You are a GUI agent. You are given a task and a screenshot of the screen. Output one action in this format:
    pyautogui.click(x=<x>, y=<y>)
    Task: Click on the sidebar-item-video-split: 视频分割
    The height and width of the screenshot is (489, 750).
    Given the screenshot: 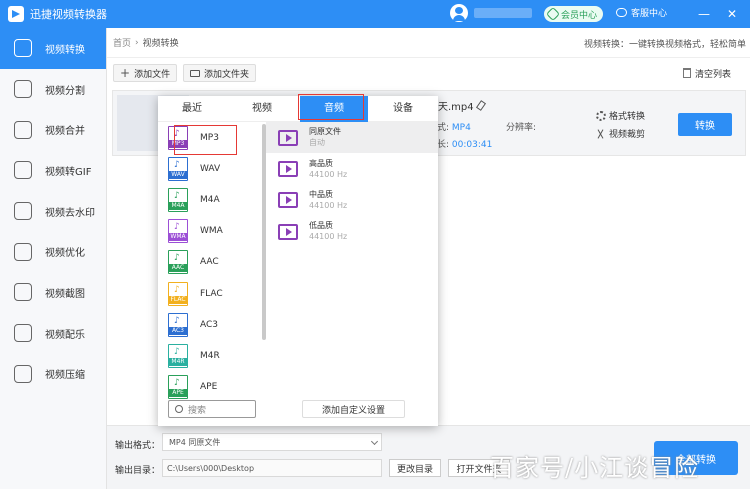 What is the action you would take?
    pyautogui.click(x=53, y=89)
    